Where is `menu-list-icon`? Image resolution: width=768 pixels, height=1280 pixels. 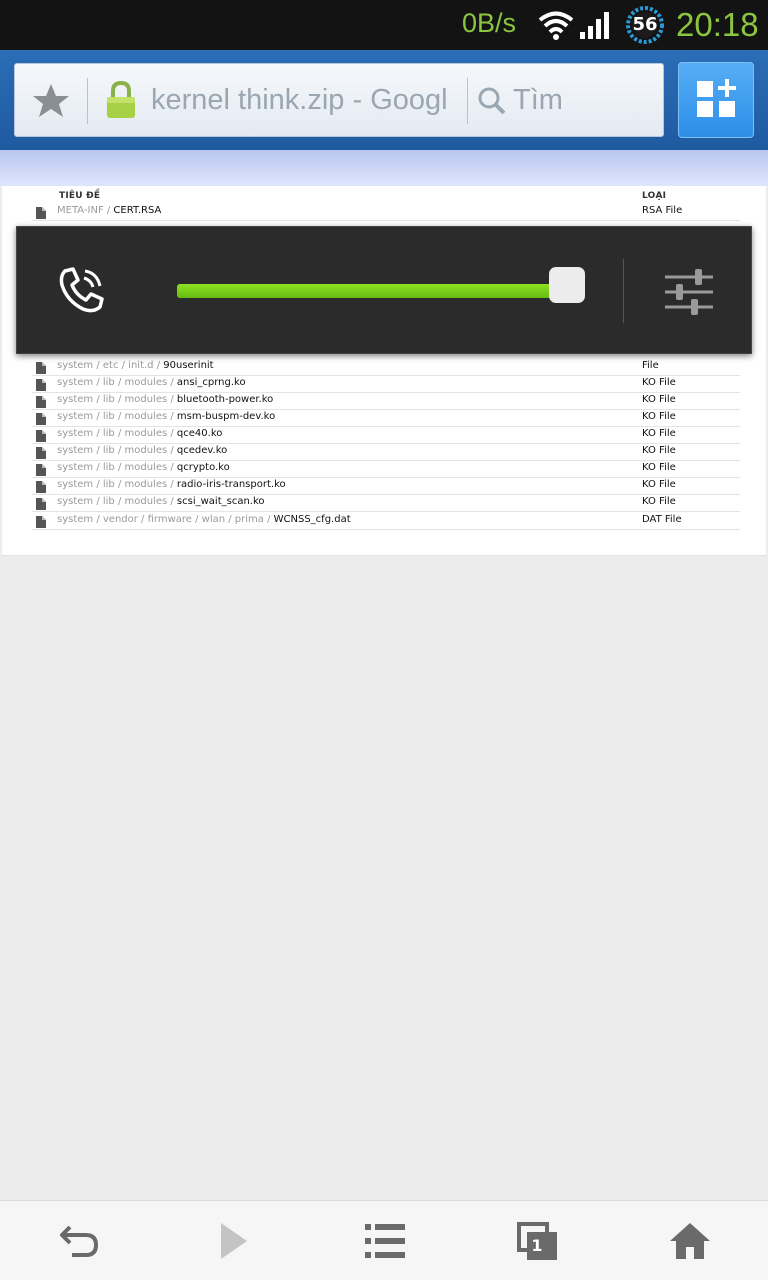 menu-list-icon is located at coordinates (385, 1241).